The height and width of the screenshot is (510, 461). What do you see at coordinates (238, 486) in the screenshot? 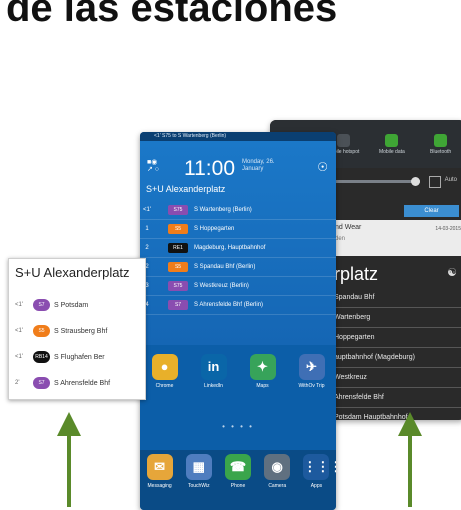
I see `app-label: Phone` at bounding box center [238, 486].